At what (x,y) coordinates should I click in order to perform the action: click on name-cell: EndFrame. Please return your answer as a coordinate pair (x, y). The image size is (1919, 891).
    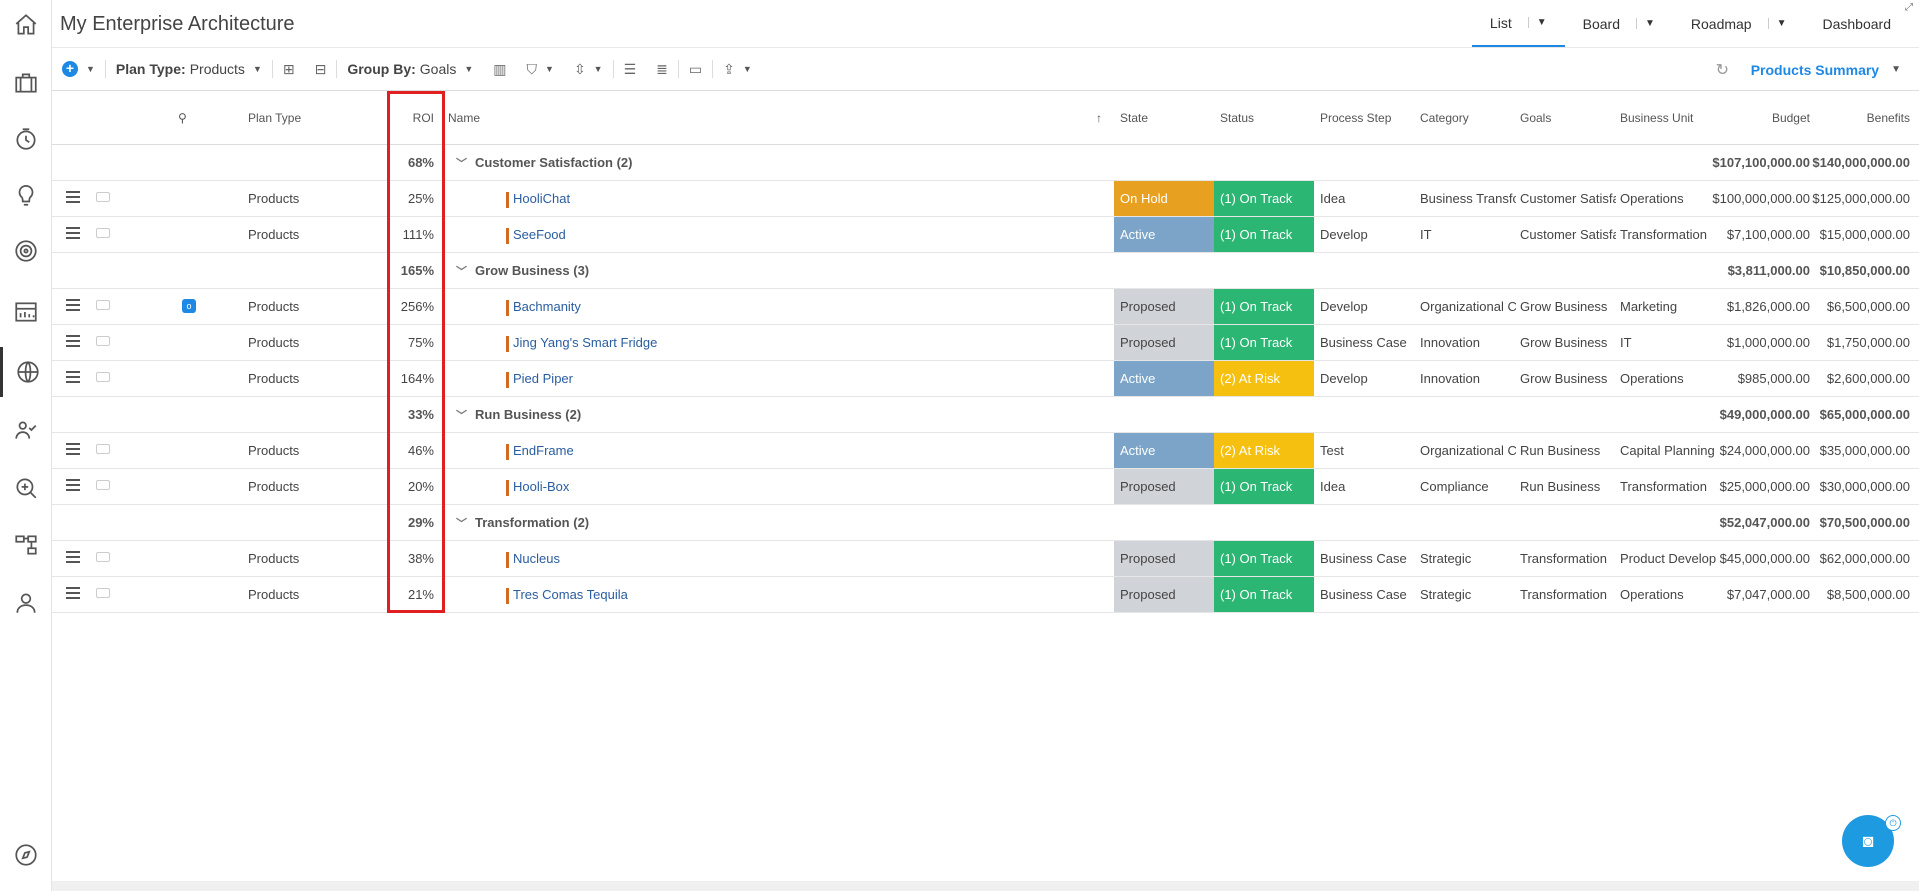
    Looking at the image, I should click on (540, 450).